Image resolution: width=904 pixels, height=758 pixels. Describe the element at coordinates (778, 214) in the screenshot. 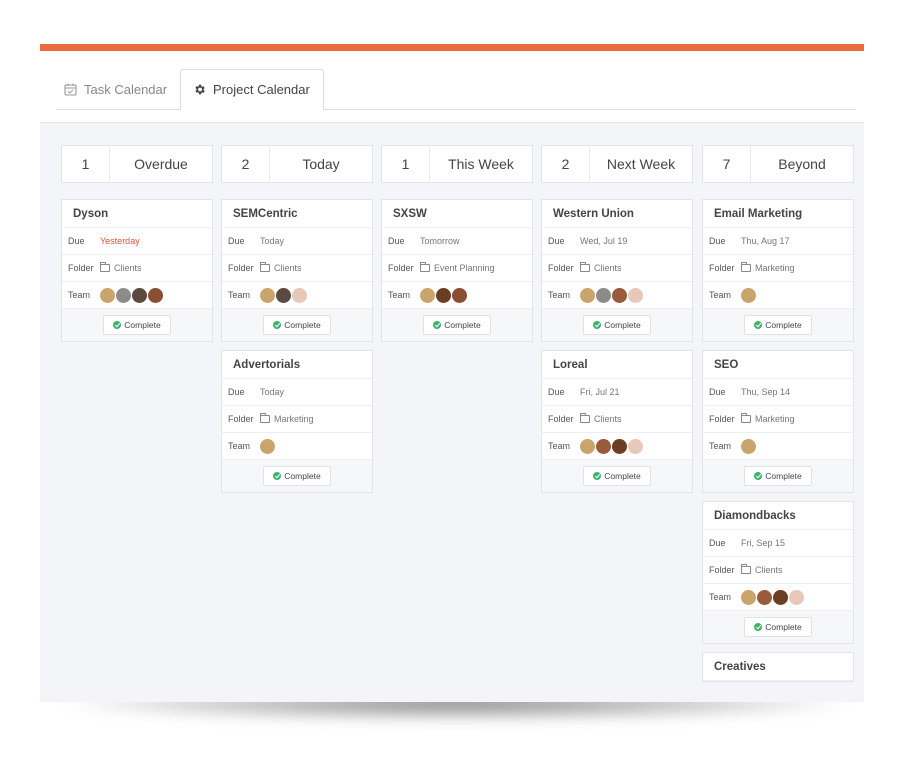

I see `project-title: Email Marketing` at that location.